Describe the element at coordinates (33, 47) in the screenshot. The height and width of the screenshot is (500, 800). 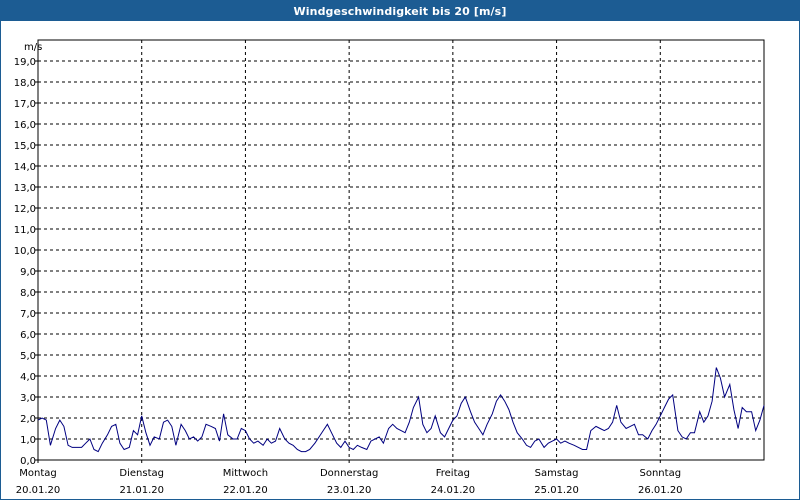
I see `y-axis-unit-label: m/s` at that location.